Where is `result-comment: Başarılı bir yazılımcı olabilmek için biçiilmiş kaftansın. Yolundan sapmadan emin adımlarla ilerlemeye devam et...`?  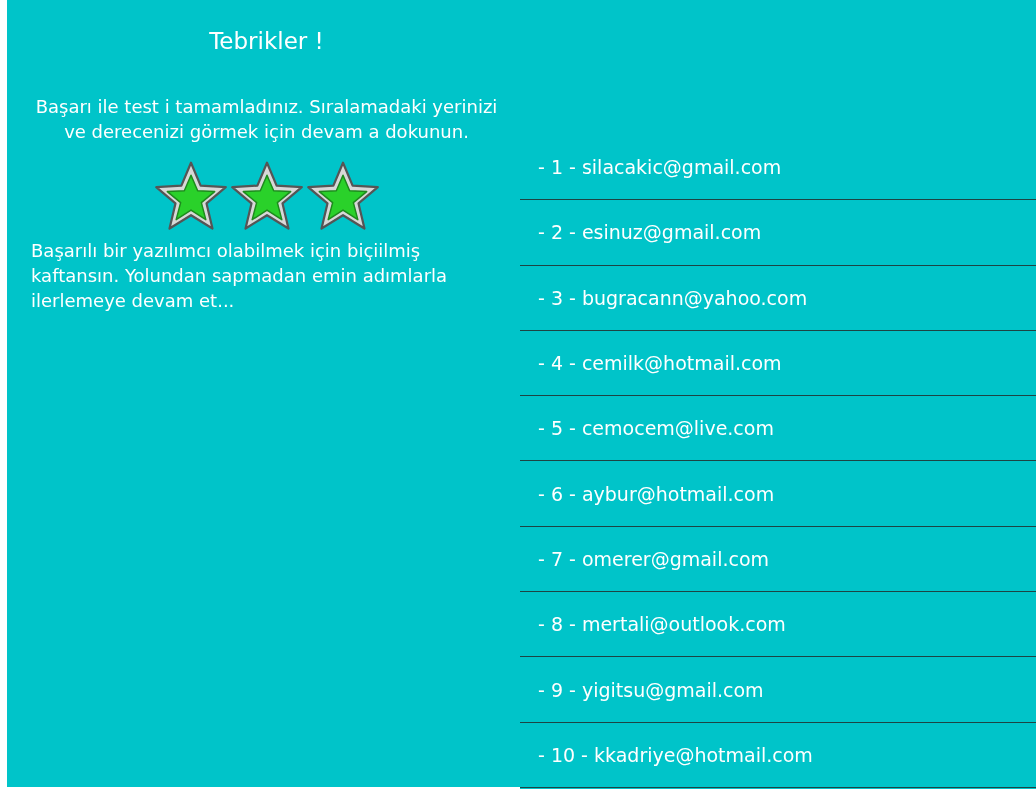
result-comment: Başarılı bir yazılımcı olabilmek için biçiilmiş kaftansın. Yolundan sapmadan emin adımlarla ilerlemeye devam et... is located at coordinates (240, 276).